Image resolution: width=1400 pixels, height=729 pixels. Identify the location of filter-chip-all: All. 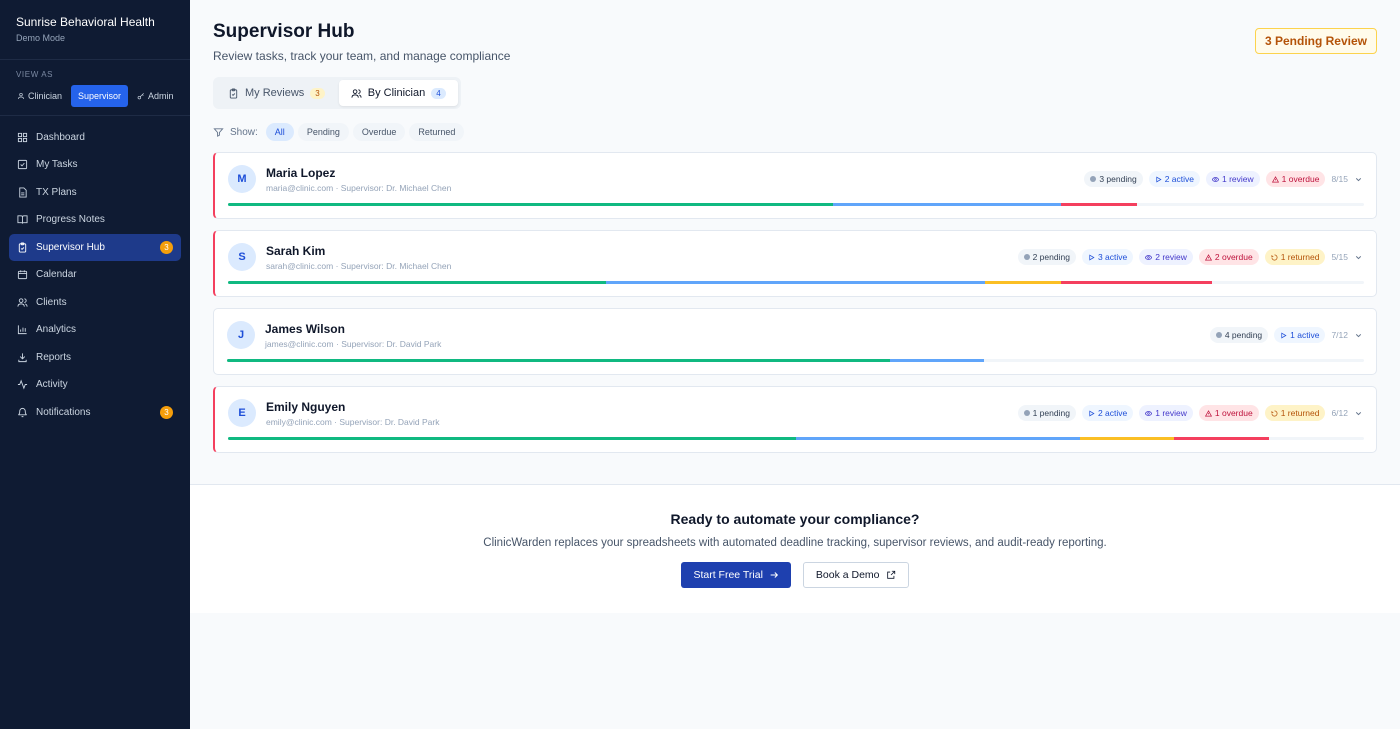
(279, 132).